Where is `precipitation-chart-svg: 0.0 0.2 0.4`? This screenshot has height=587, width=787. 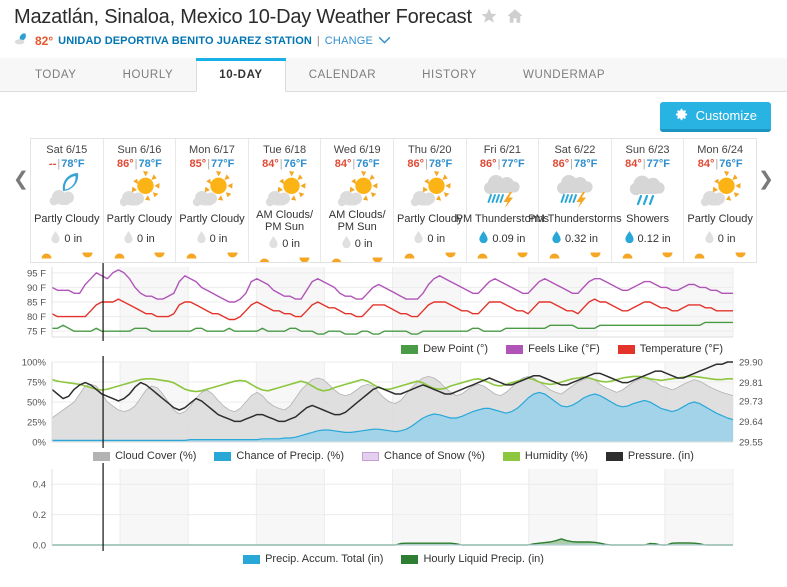 precipitation-chart-svg: 0.0 0.2 0.4 is located at coordinates (393, 507).